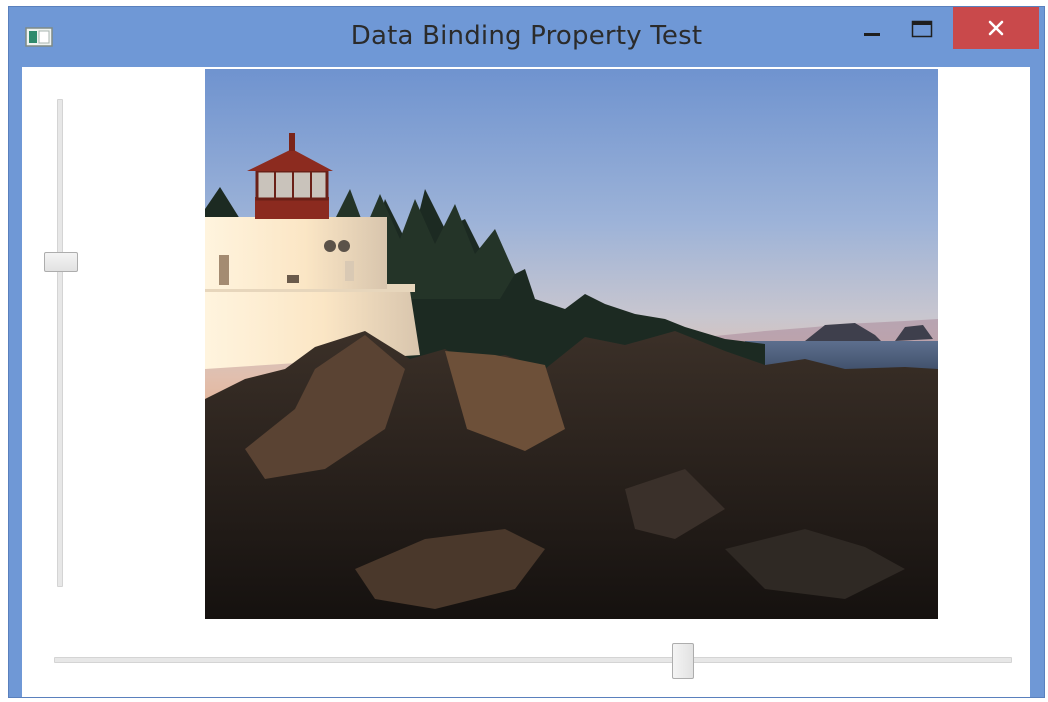  What do you see at coordinates (39, 37) in the screenshot?
I see `app-icon` at bounding box center [39, 37].